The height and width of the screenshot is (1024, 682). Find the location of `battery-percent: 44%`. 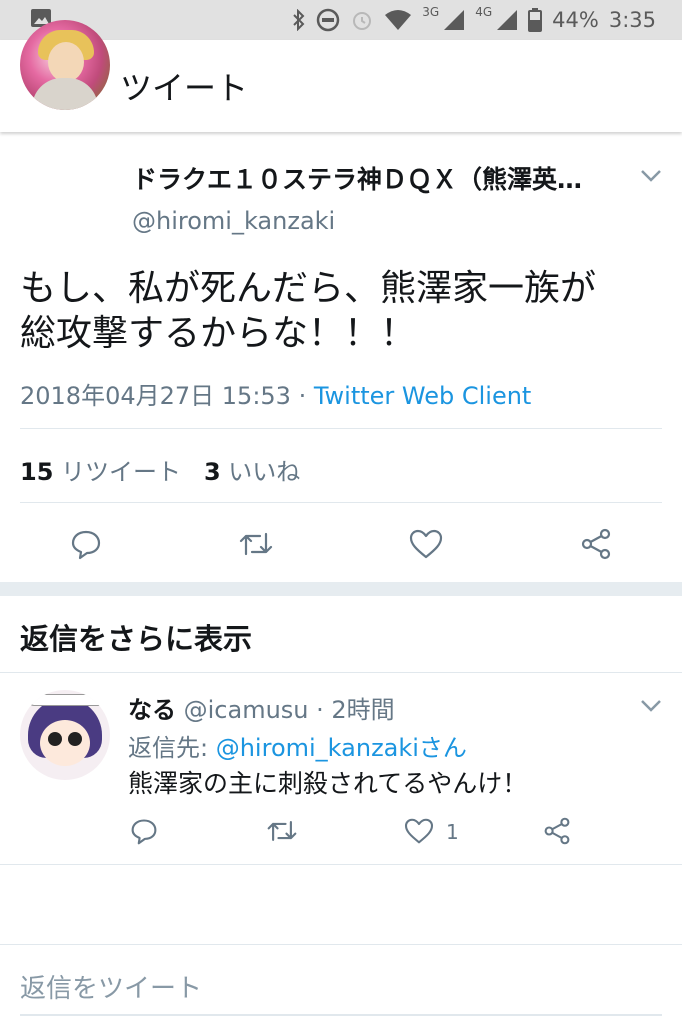

battery-percent: 44% is located at coordinates (575, 20).